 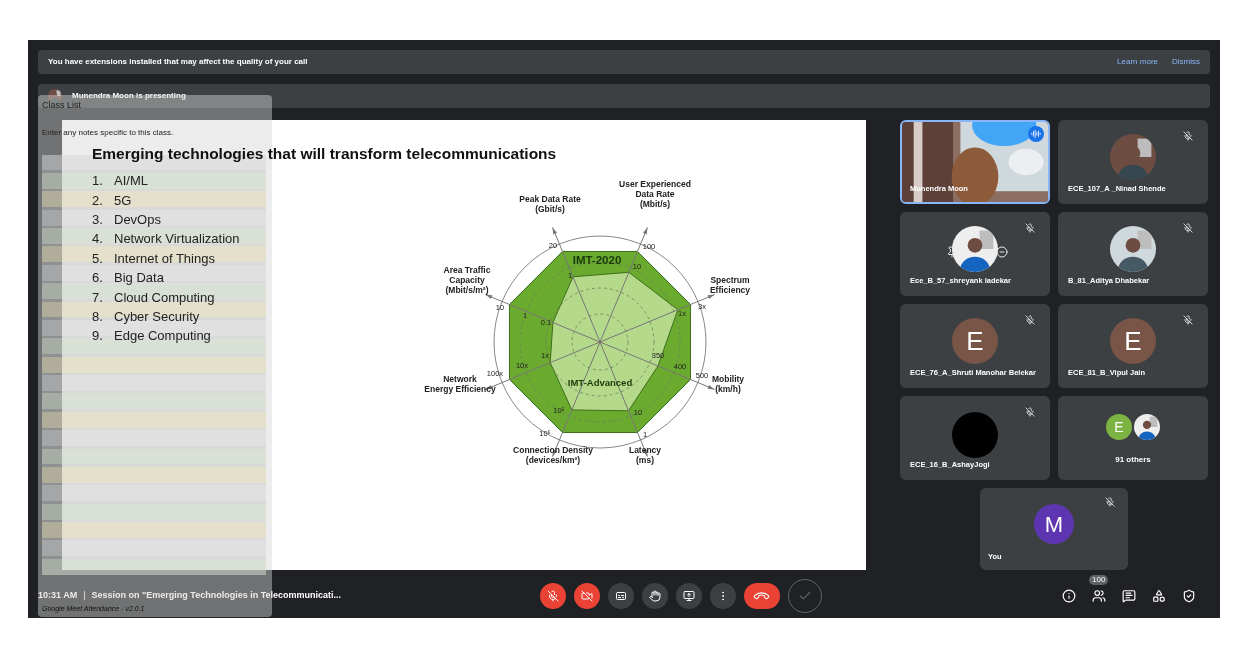 What do you see at coordinates (728, 384) in the screenshot?
I see `axis-label: Mobility (km/h)` at bounding box center [728, 384].